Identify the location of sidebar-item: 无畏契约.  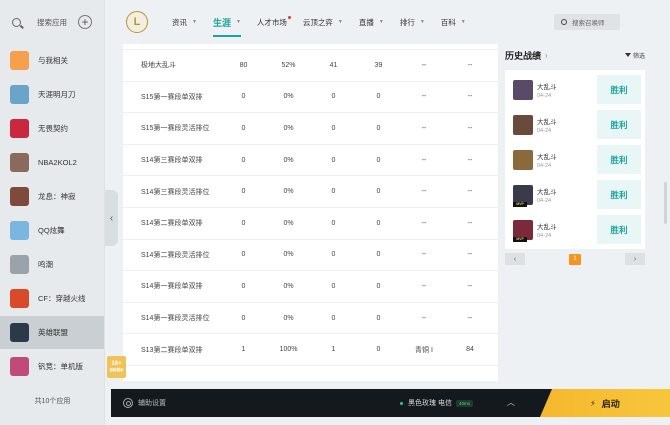
(52, 128).